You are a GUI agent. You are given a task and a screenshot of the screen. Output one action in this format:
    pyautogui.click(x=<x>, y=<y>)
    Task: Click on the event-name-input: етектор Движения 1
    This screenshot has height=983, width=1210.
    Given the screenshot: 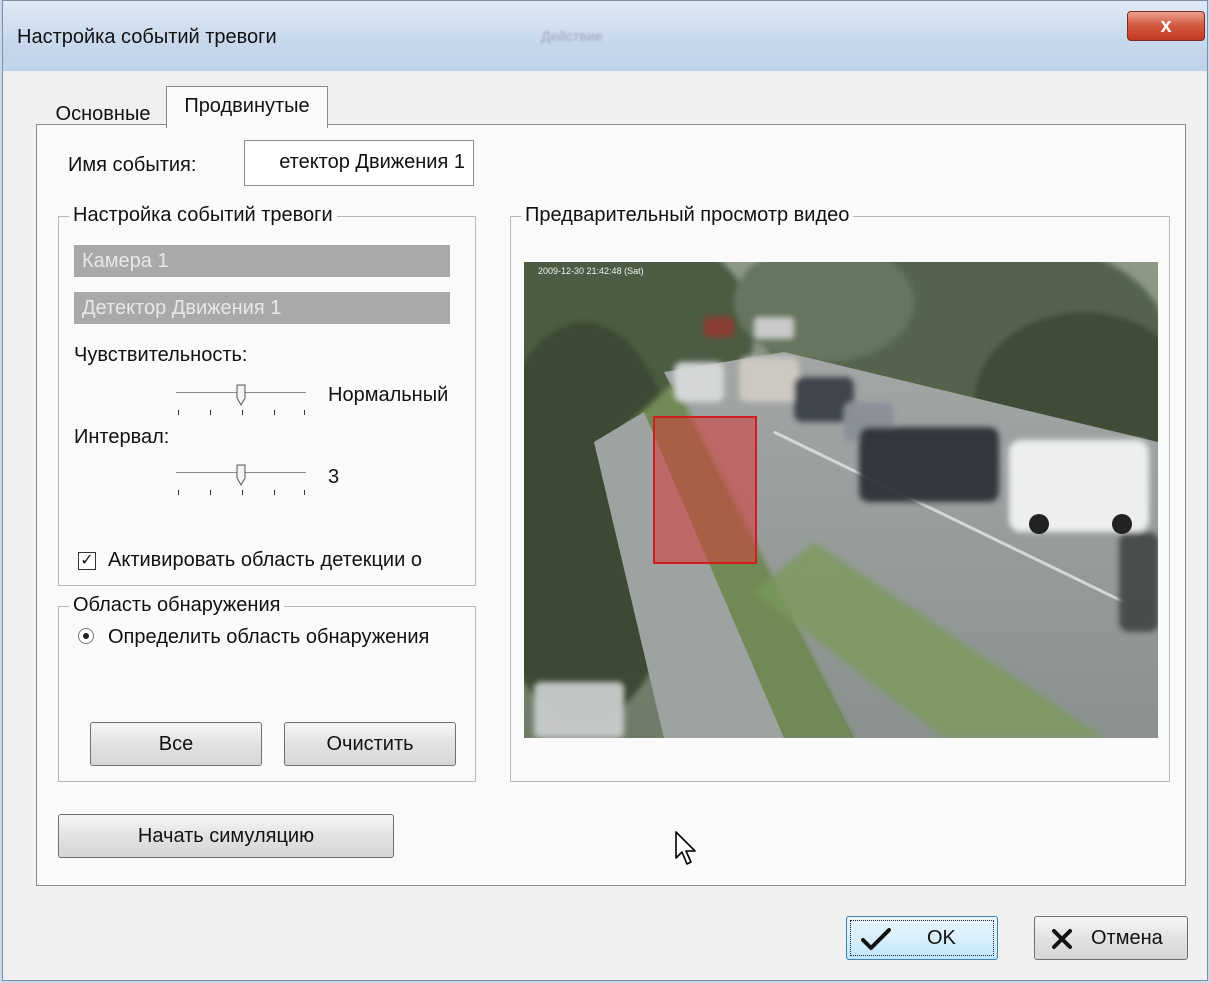 What is the action you would take?
    pyautogui.click(x=359, y=163)
    